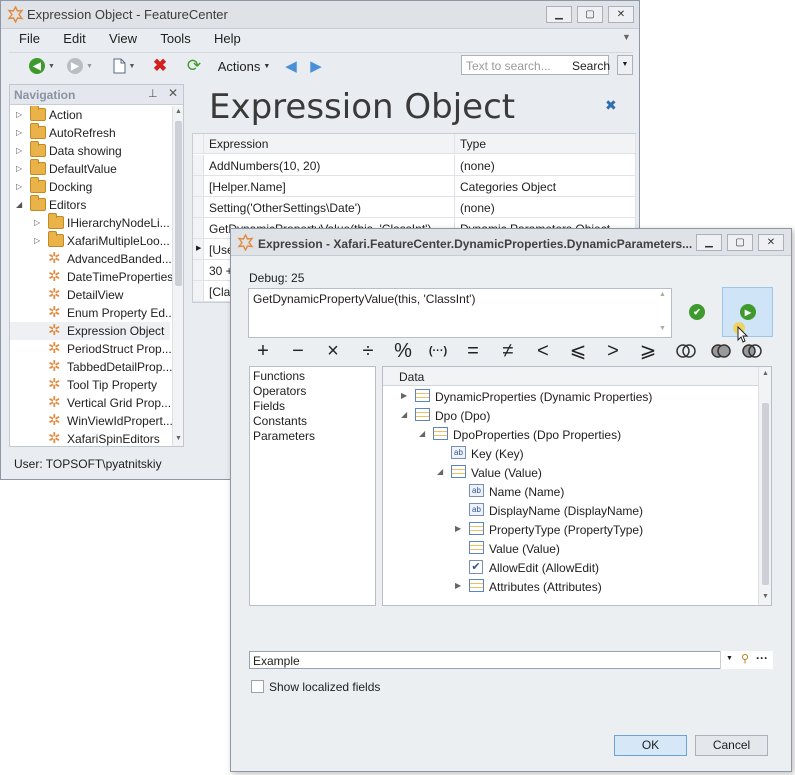  Describe the element at coordinates (90, 132) in the screenshot. I see `nav-item: ▷ AutoRefresh` at that location.